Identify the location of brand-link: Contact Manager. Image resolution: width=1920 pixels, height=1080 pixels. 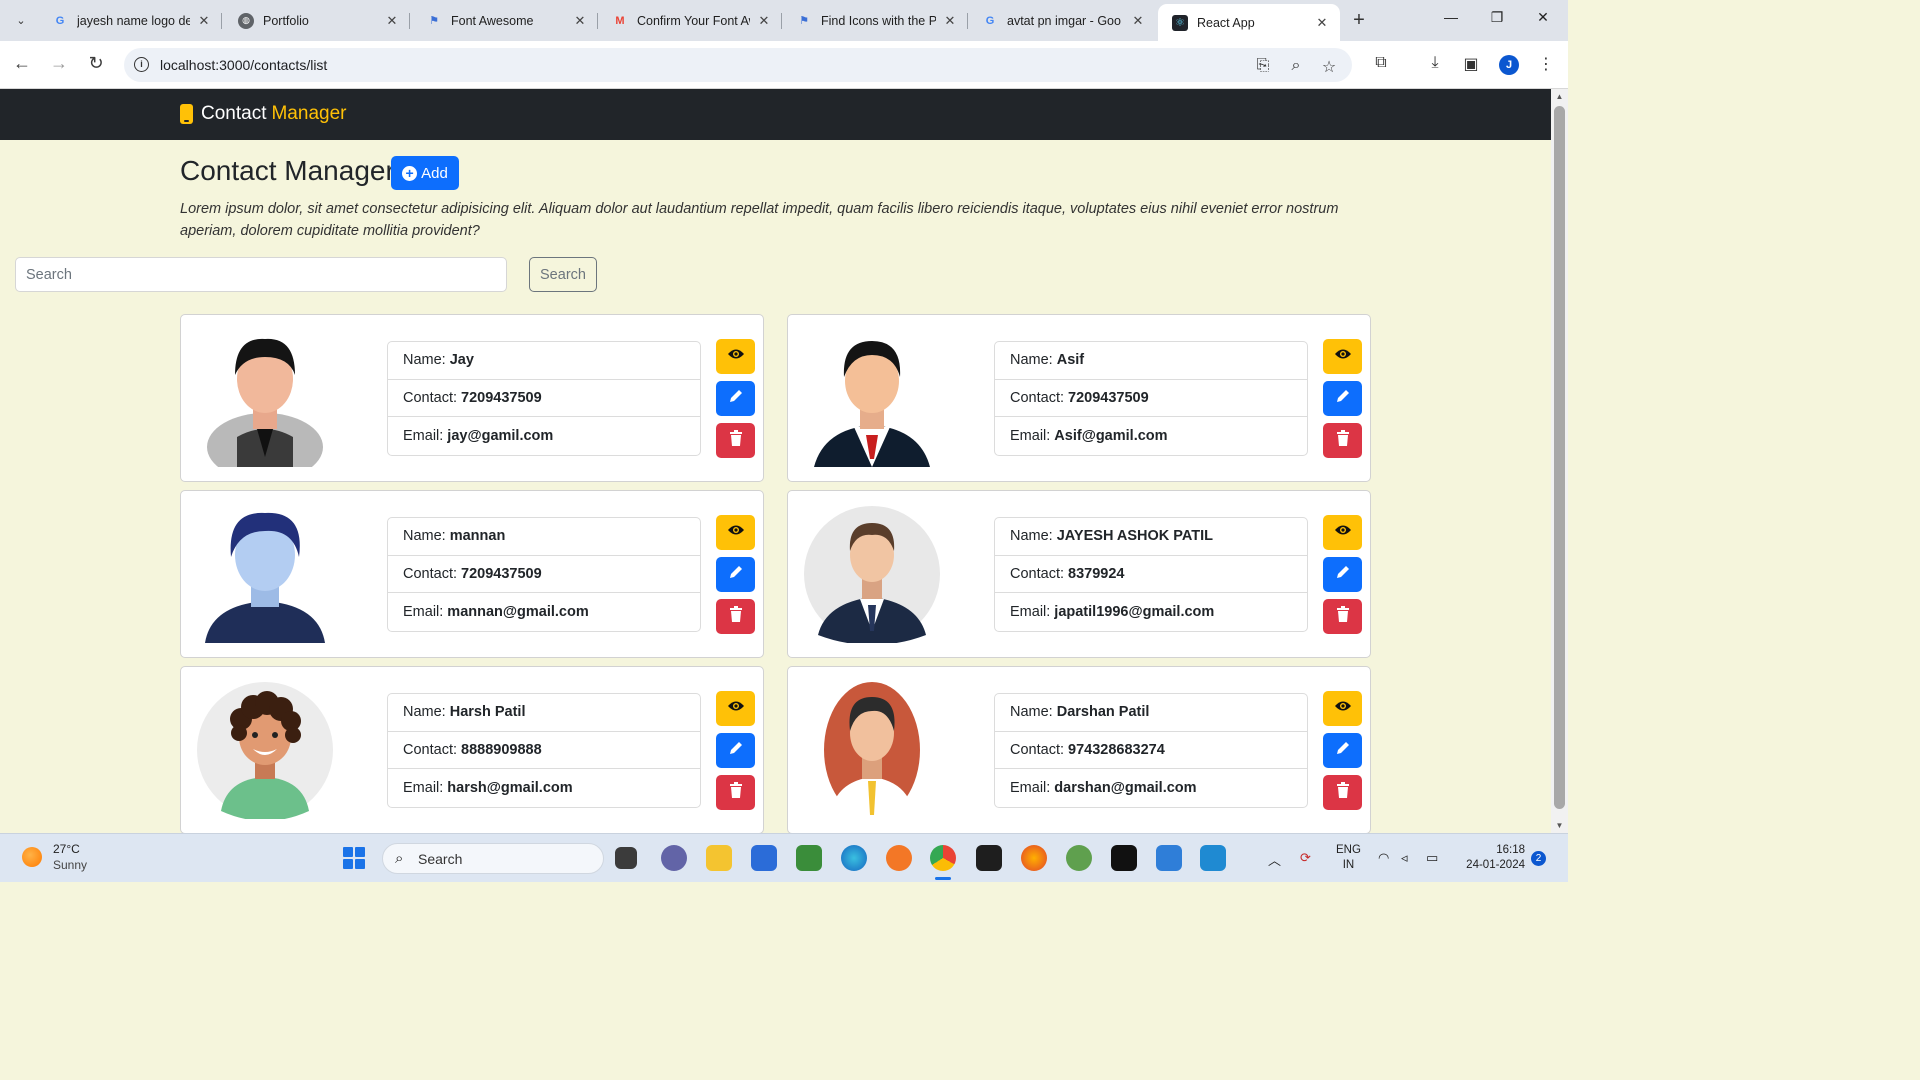
(263, 114).